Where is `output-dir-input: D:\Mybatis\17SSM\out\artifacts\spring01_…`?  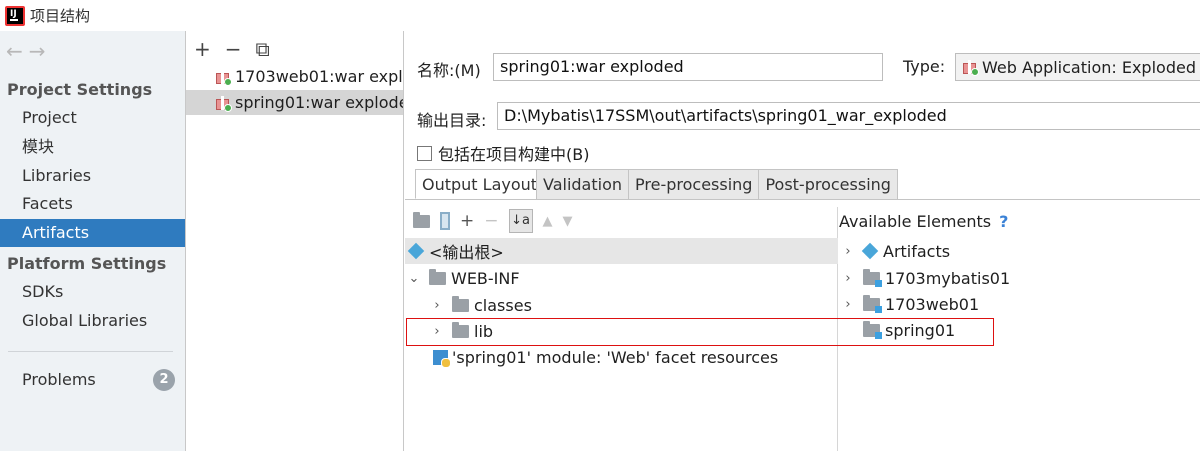 output-dir-input: D:\Mybatis\17SSM\out\artifacts\spring01_… is located at coordinates (848, 116).